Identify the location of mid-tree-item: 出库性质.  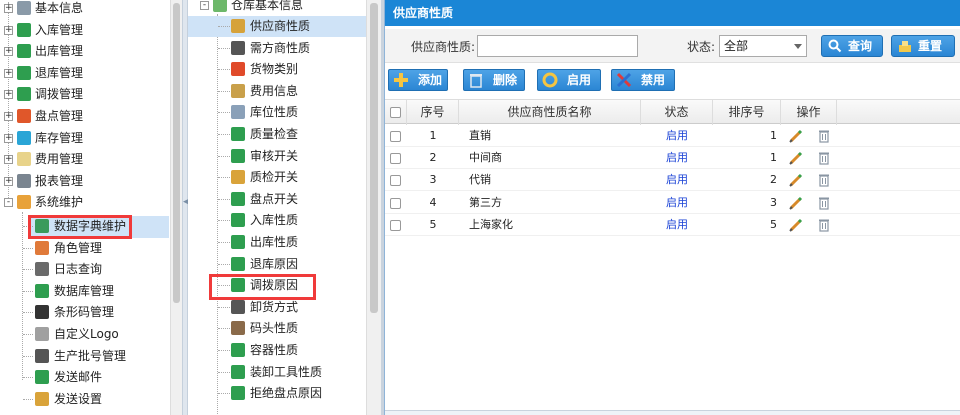
(277, 242).